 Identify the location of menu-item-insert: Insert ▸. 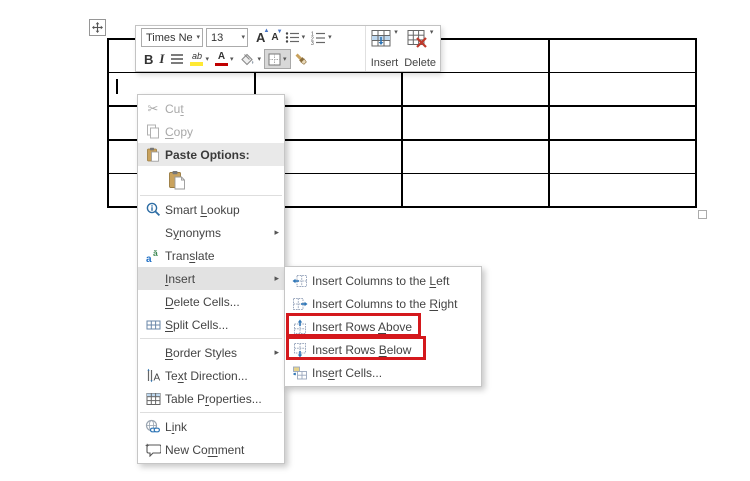
(211, 278).